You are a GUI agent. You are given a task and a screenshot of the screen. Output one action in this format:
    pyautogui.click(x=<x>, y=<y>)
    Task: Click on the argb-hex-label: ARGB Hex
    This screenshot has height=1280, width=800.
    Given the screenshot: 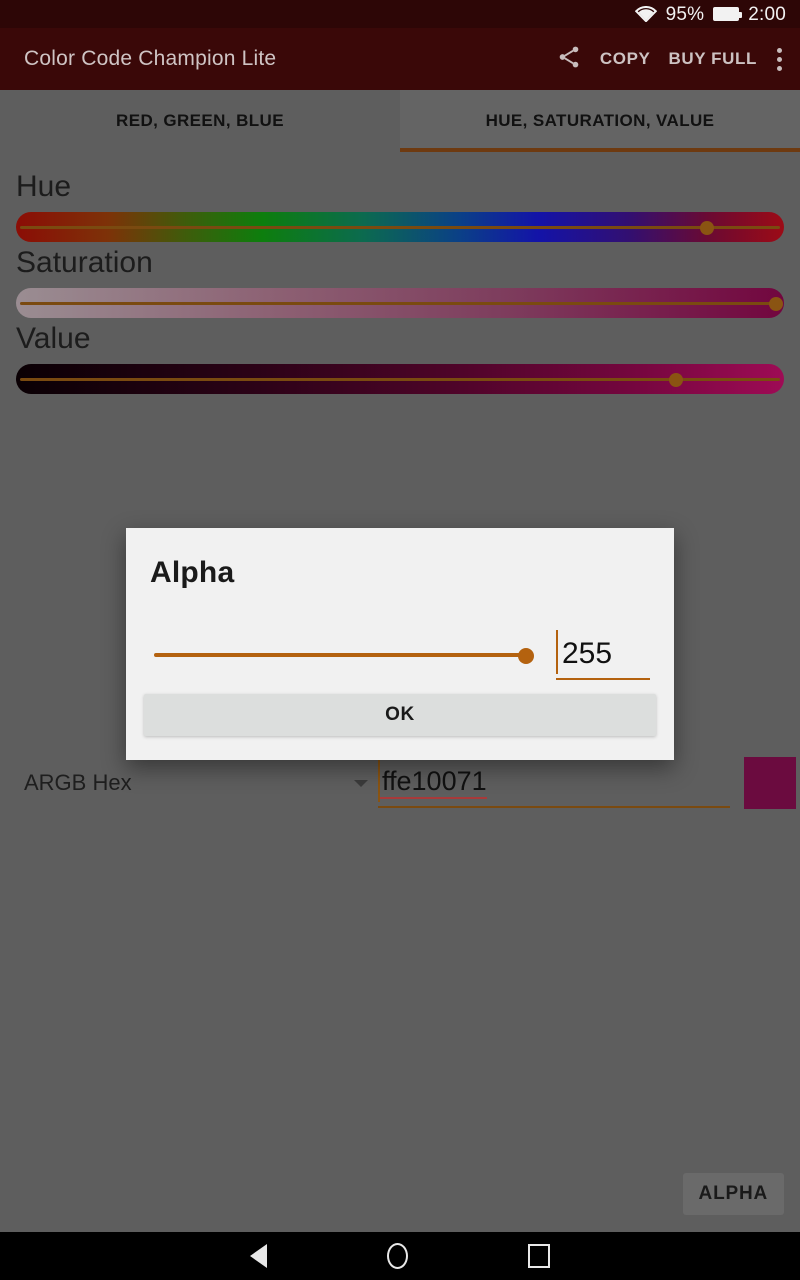 What is the action you would take?
    pyautogui.click(x=78, y=782)
    